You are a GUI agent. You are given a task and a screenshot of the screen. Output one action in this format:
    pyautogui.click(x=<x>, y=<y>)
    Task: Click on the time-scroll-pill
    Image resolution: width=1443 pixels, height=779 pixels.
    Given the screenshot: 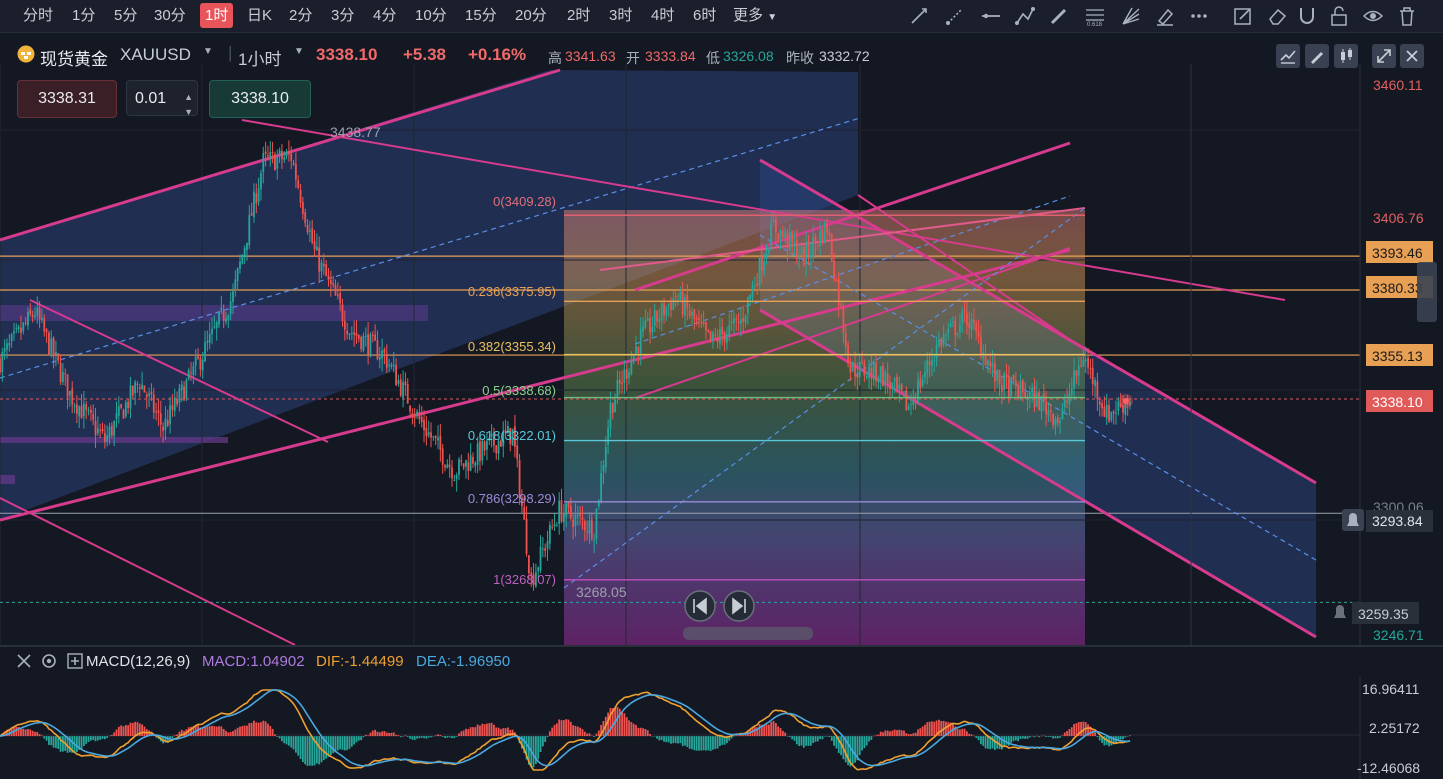 What is the action you would take?
    pyautogui.click(x=748, y=633)
    